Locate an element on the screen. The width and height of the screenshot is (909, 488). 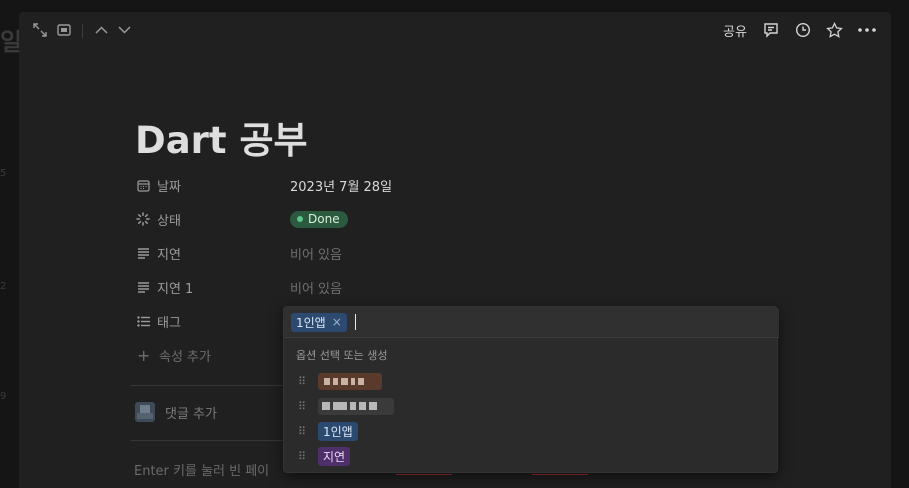
empty-page-hint: Enter 키를 눌러 빈 페이 is located at coordinates (201, 469).